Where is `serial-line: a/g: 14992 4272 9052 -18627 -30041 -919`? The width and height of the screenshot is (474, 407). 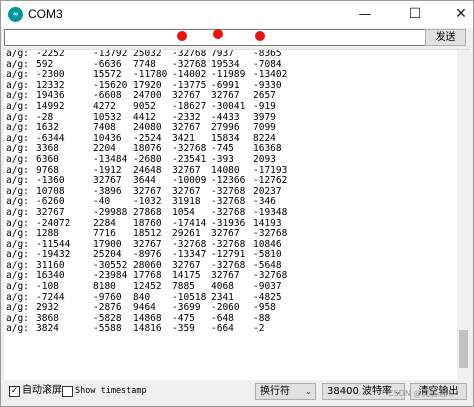
serial-line: a/g: 14992 4272 9052 -18627 -30041 -919 is located at coordinates (231, 106).